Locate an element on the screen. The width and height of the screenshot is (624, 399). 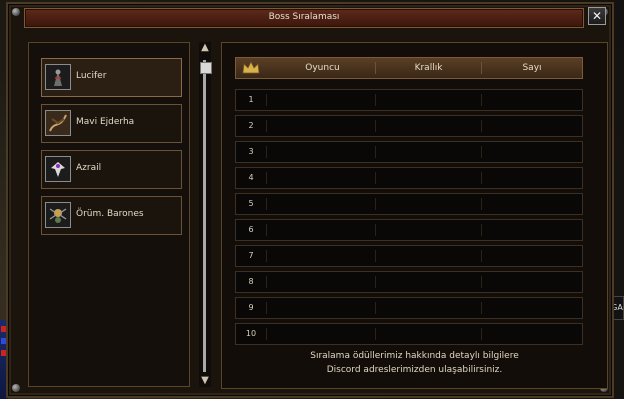
rank-number: 6 is located at coordinates (251, 229).